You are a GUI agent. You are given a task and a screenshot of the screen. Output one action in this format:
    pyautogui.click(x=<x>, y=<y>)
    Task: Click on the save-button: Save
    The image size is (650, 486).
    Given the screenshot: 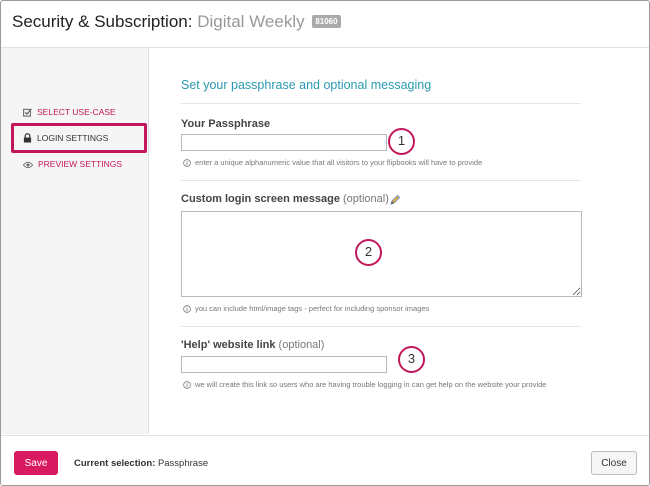 What is the action you would take?
    pyautogui.click(x=36, y=463)
    